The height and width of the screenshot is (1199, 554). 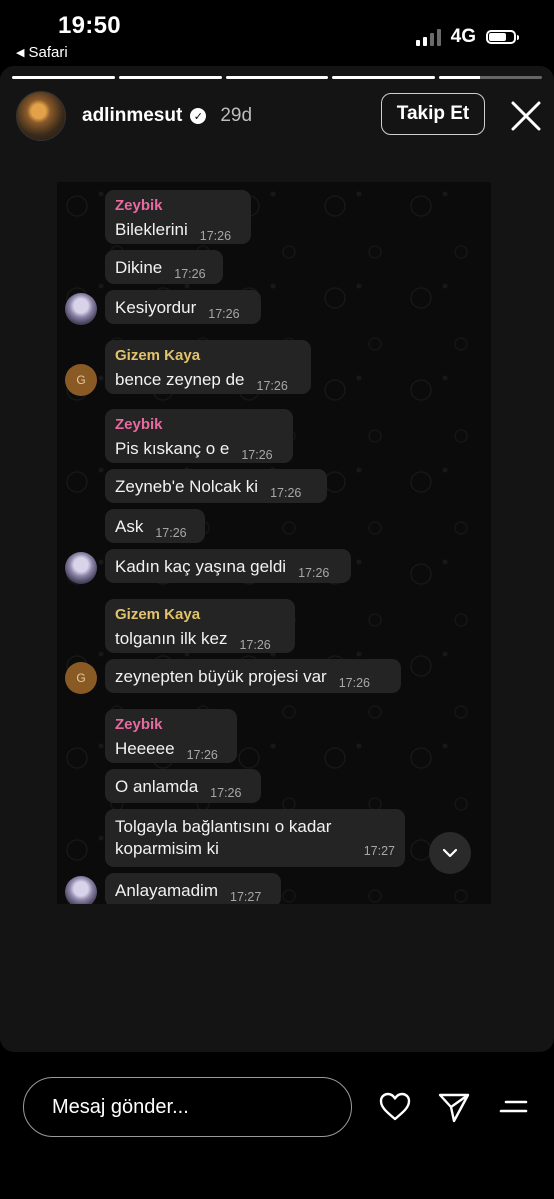 I want to click on message-text: Kesiyordur, so click(x=156, y=307).